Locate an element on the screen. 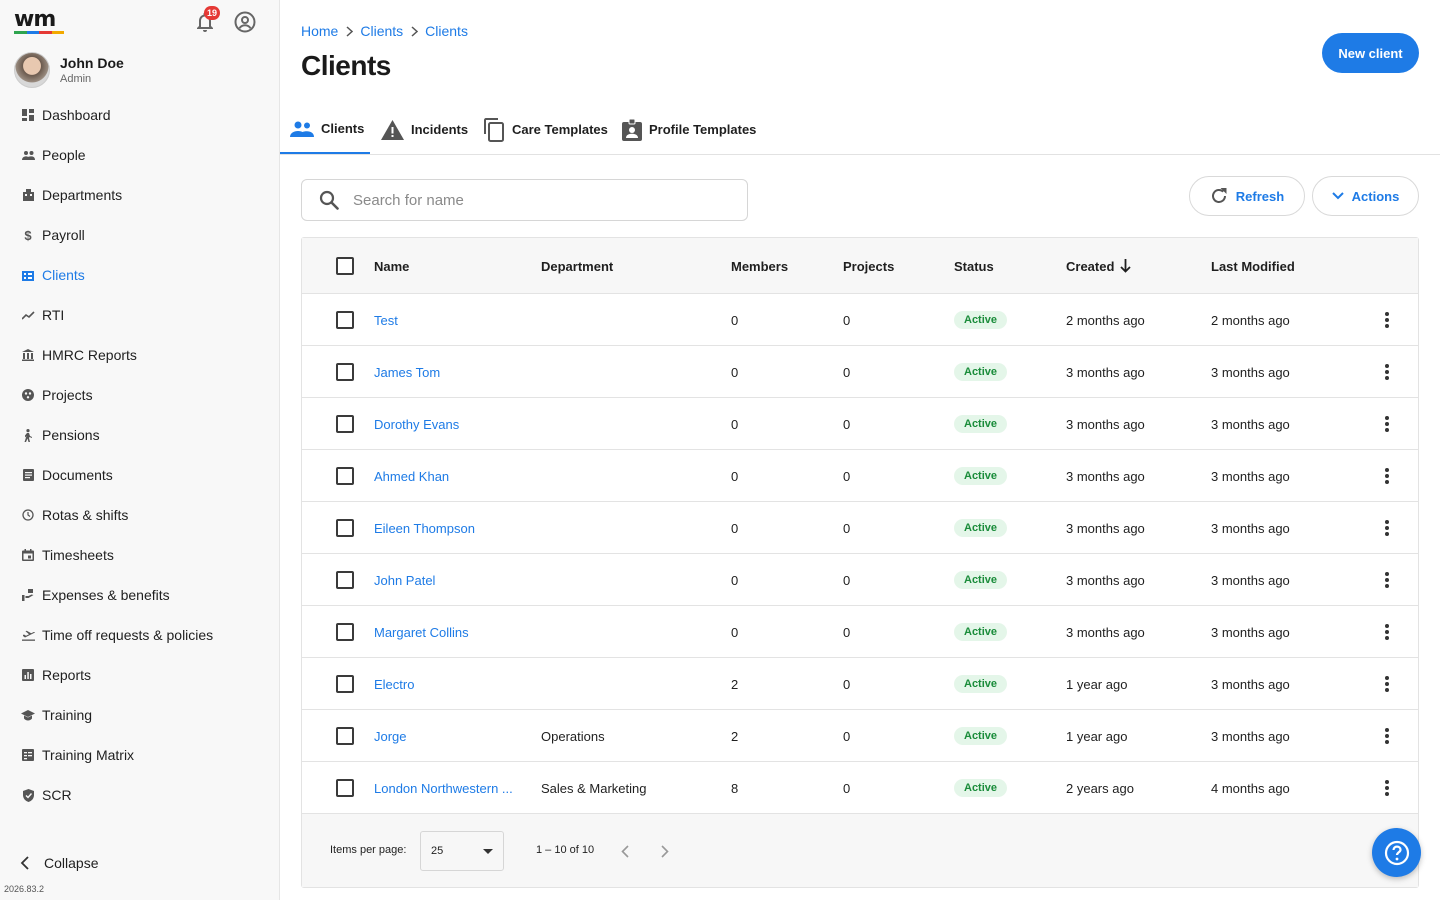  cell-members: 2 is located at coordinates (735, 736).